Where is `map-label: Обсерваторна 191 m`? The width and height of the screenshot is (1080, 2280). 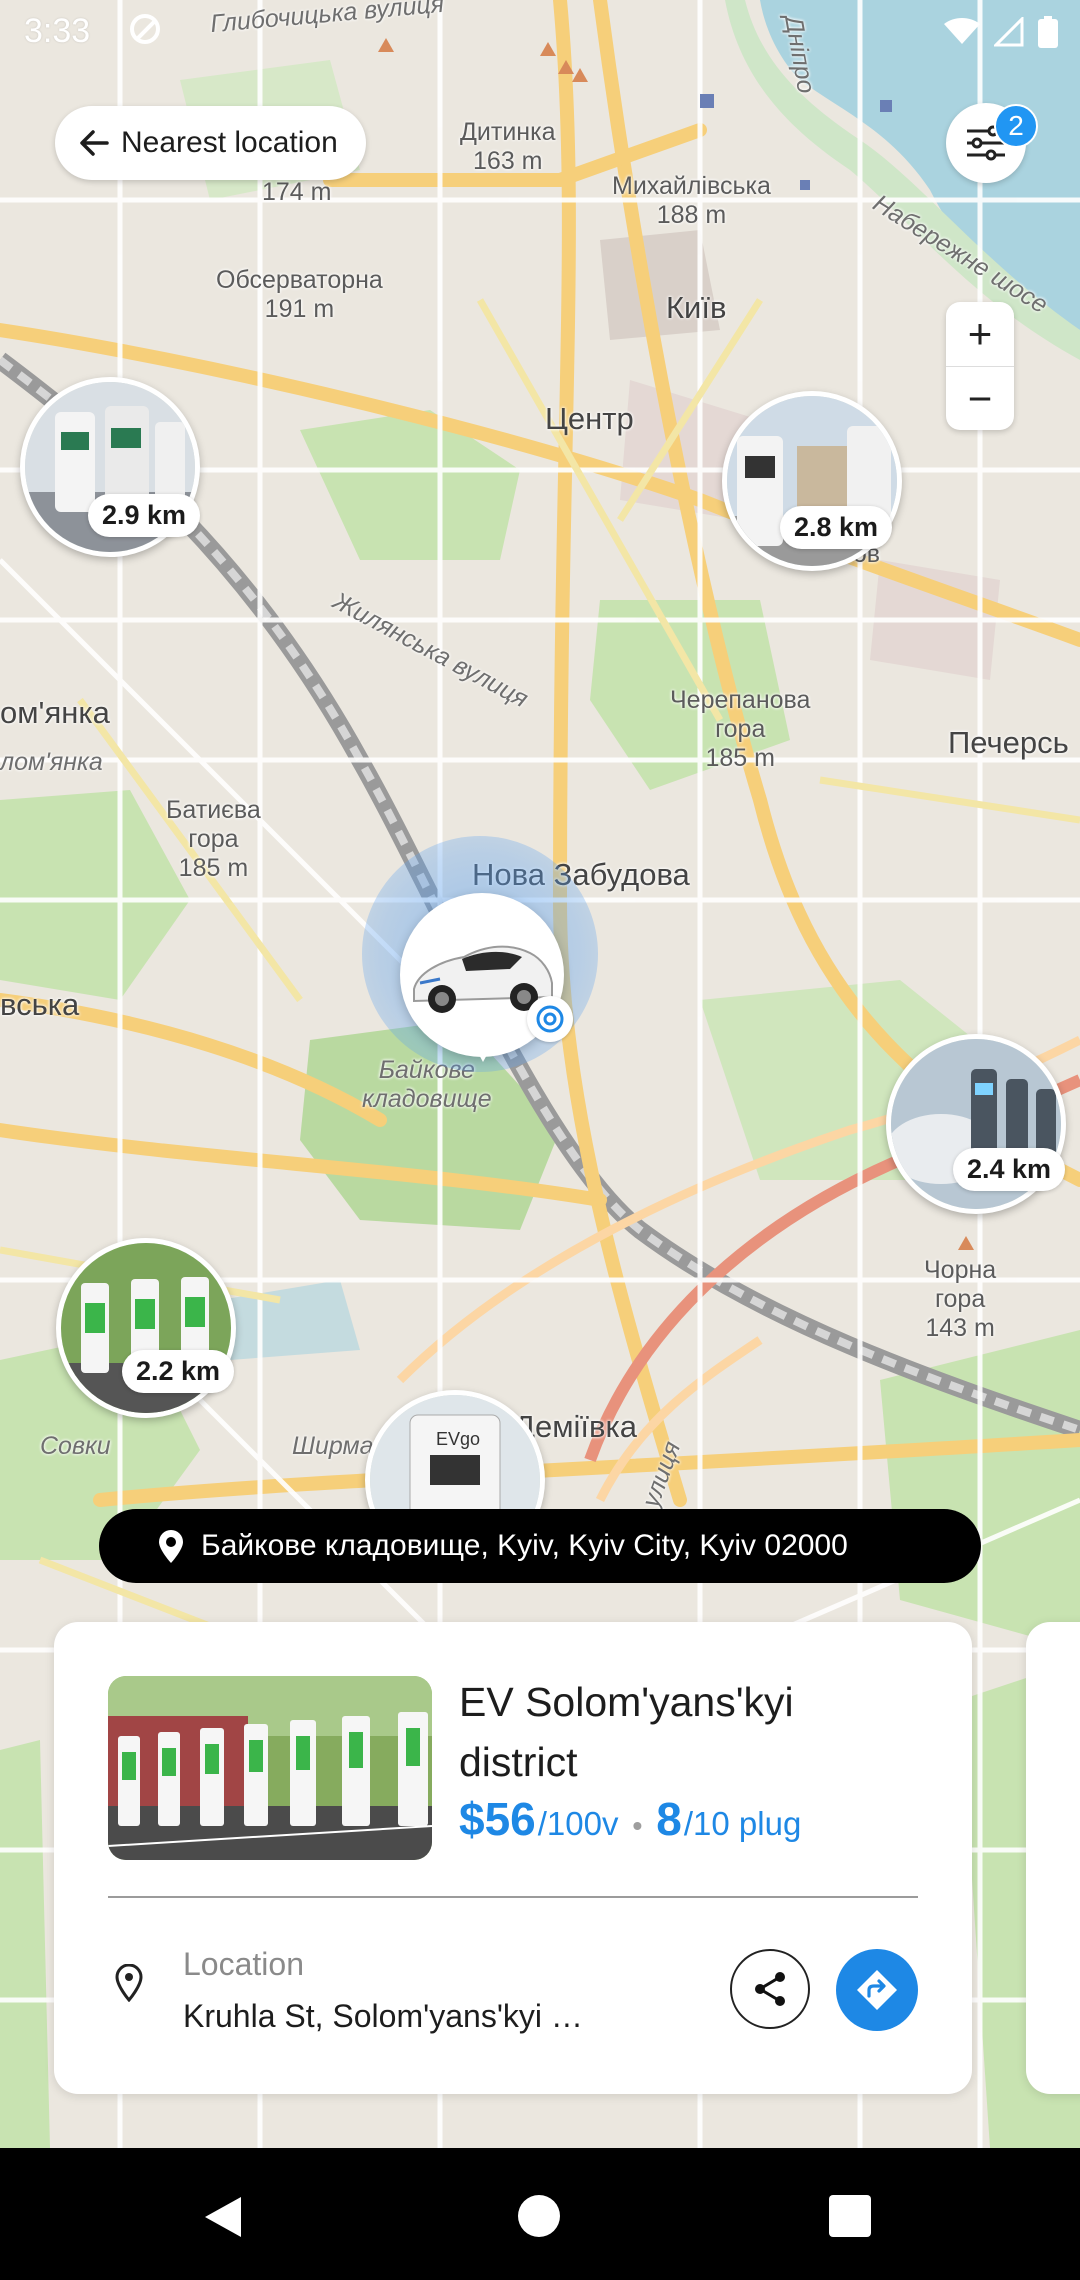
map-label: Обсерваторна 191 m is located at coordinates (299, 294).